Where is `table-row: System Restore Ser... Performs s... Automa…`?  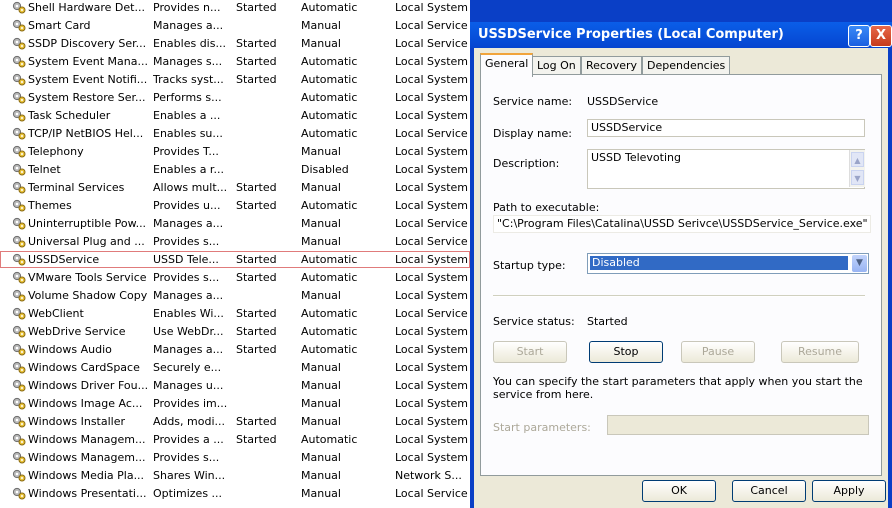
table-row: System Restore Ser... Performs s... Automa… is located at coordinates (235, 97).